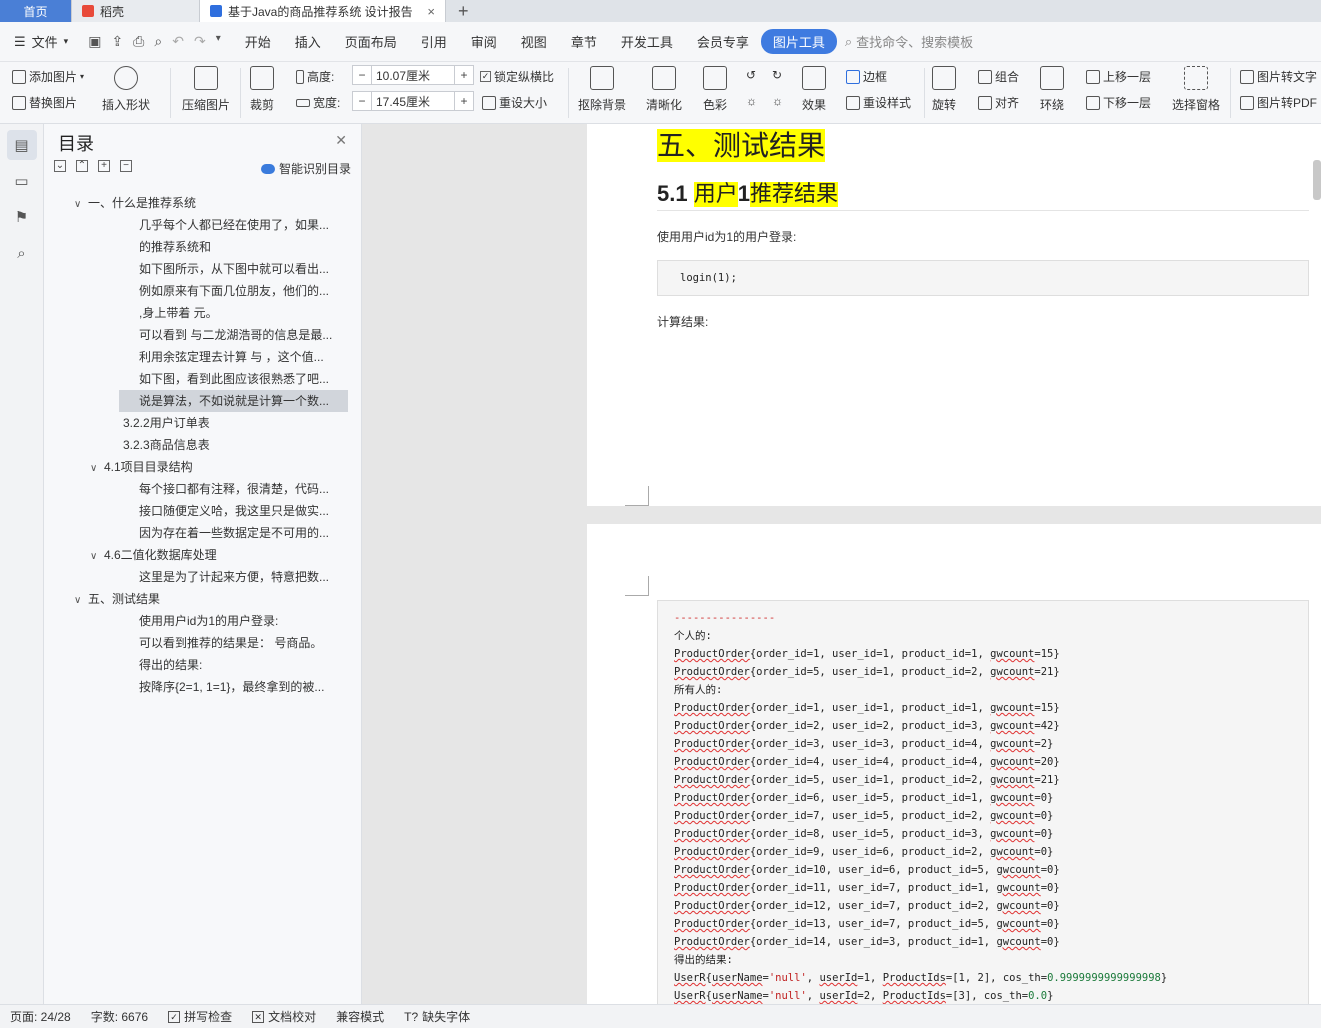  I want to click on width-increase-button: +, so click(464, 101).